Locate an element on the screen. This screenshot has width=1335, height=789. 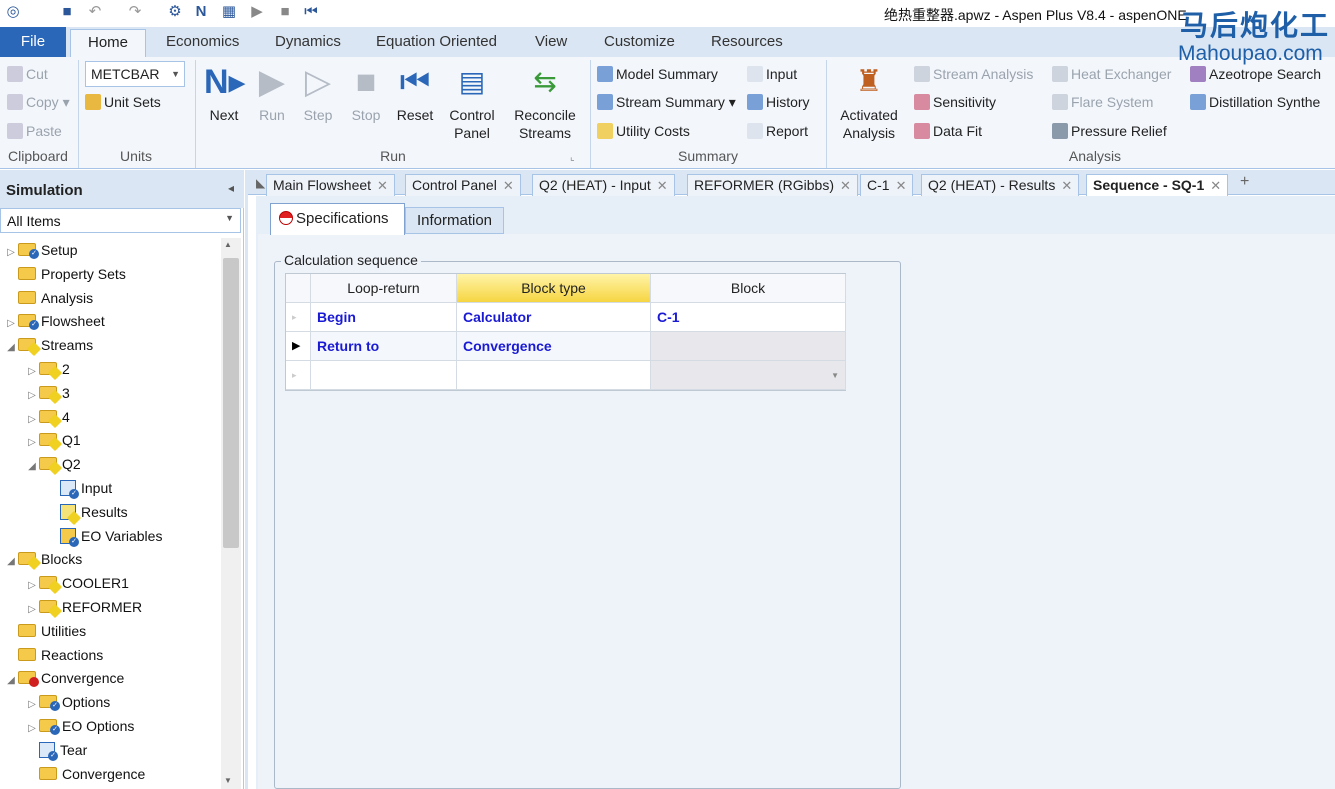
tree-item: ◢ Convergence is located at coordinates (111, 678).